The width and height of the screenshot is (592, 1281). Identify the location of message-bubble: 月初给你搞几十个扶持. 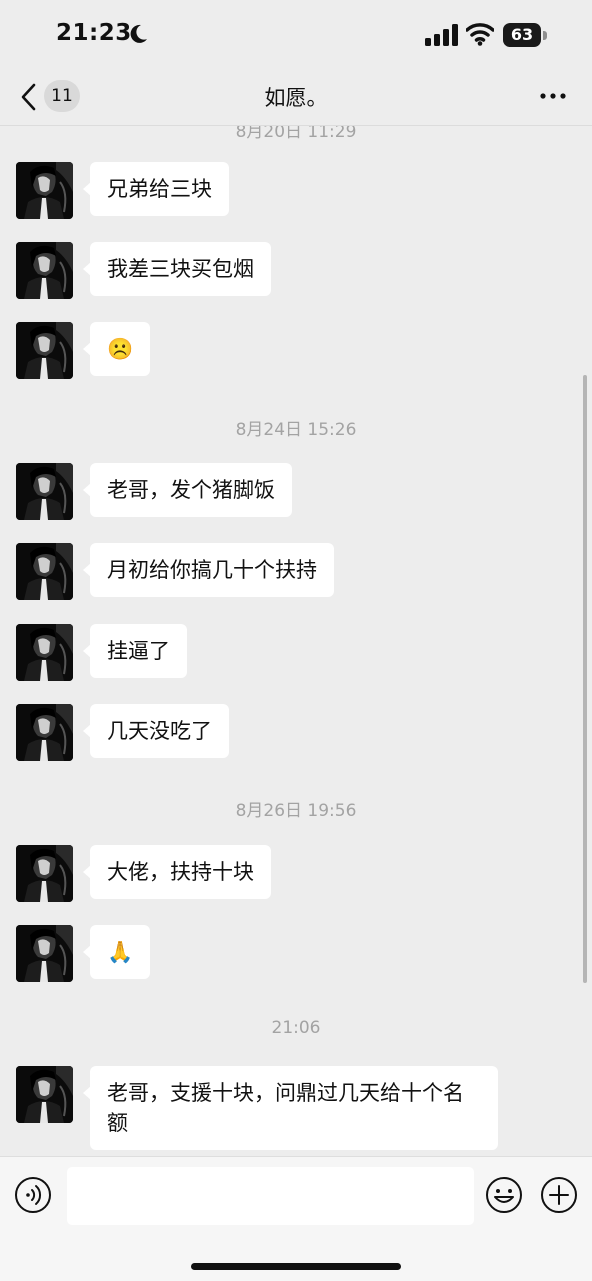
(208, 570).